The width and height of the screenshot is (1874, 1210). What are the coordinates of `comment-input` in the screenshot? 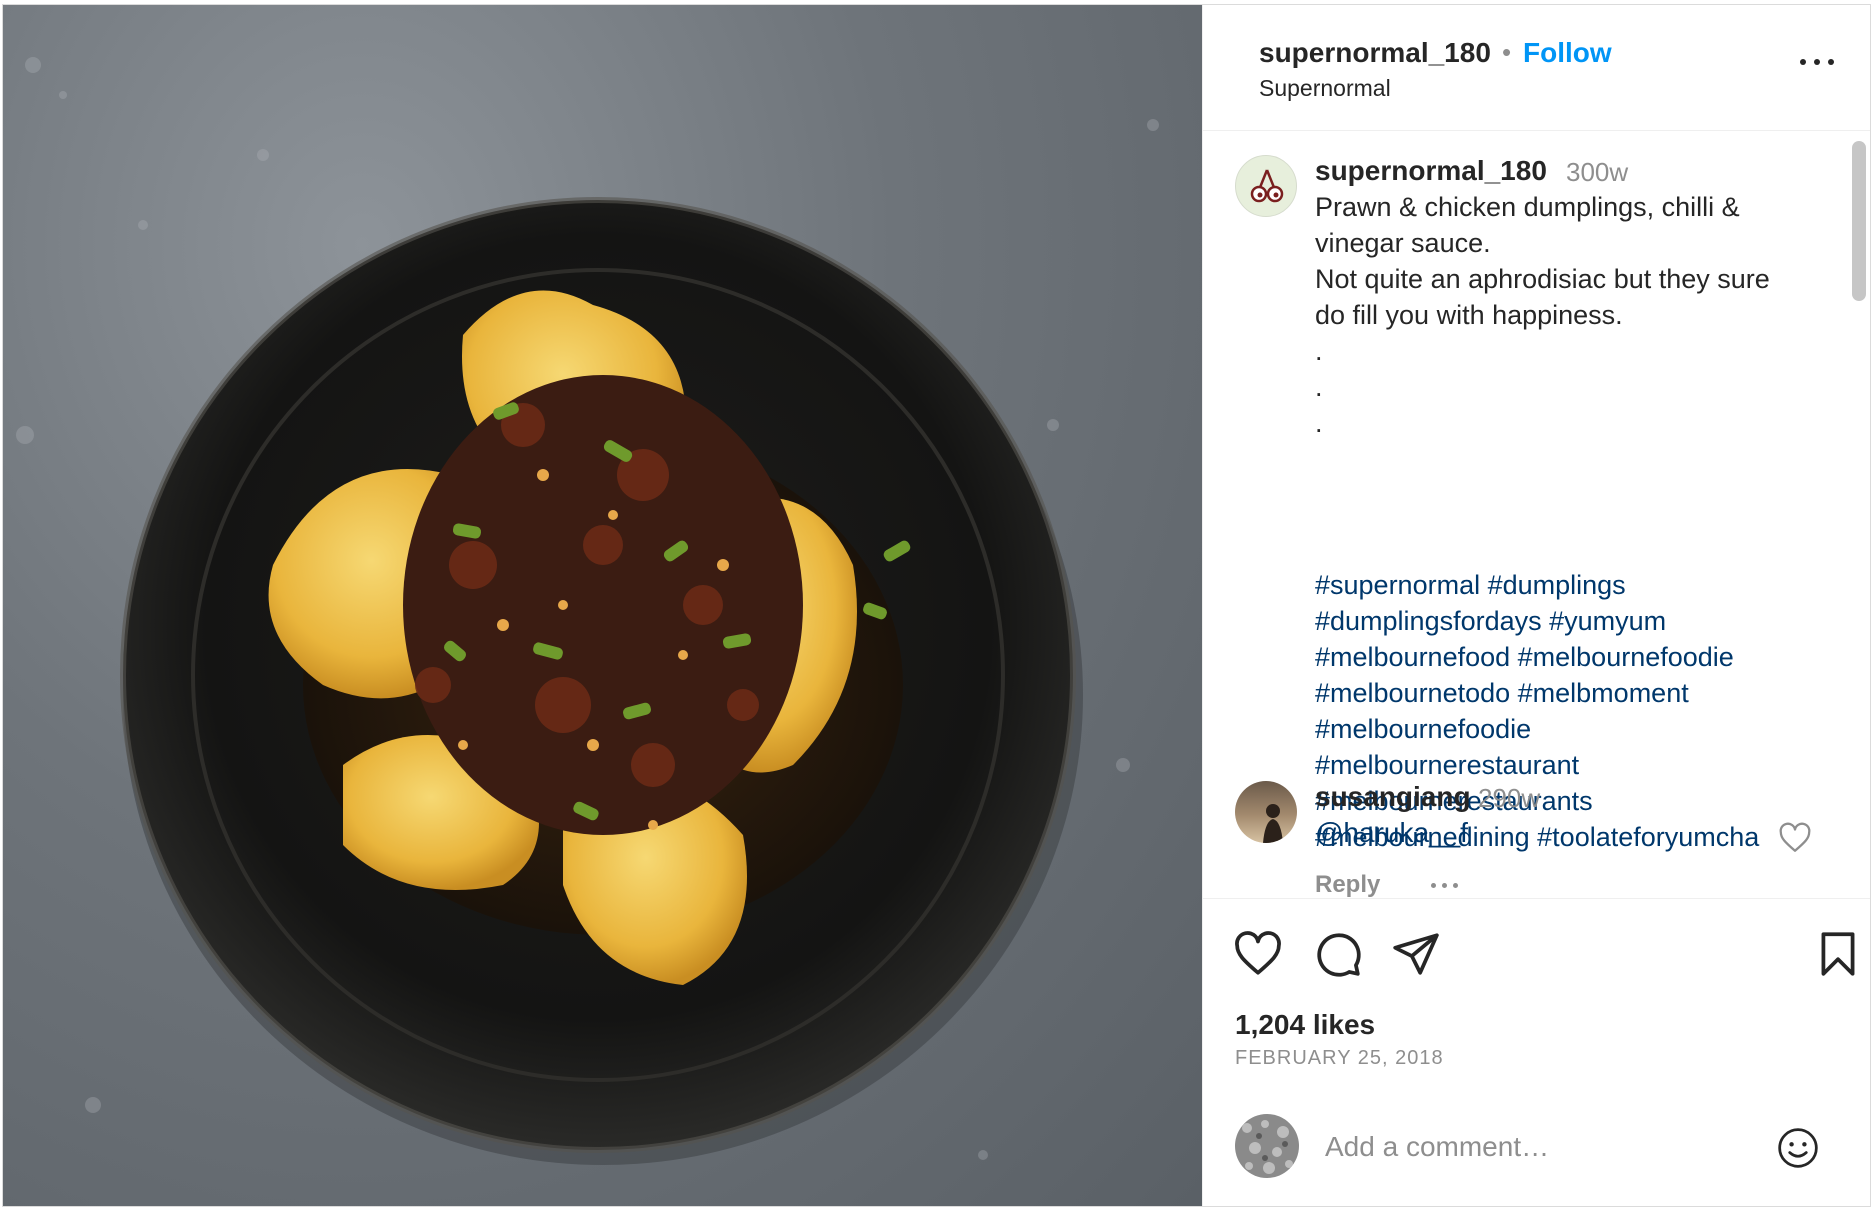 It's located at (1540, 1147).